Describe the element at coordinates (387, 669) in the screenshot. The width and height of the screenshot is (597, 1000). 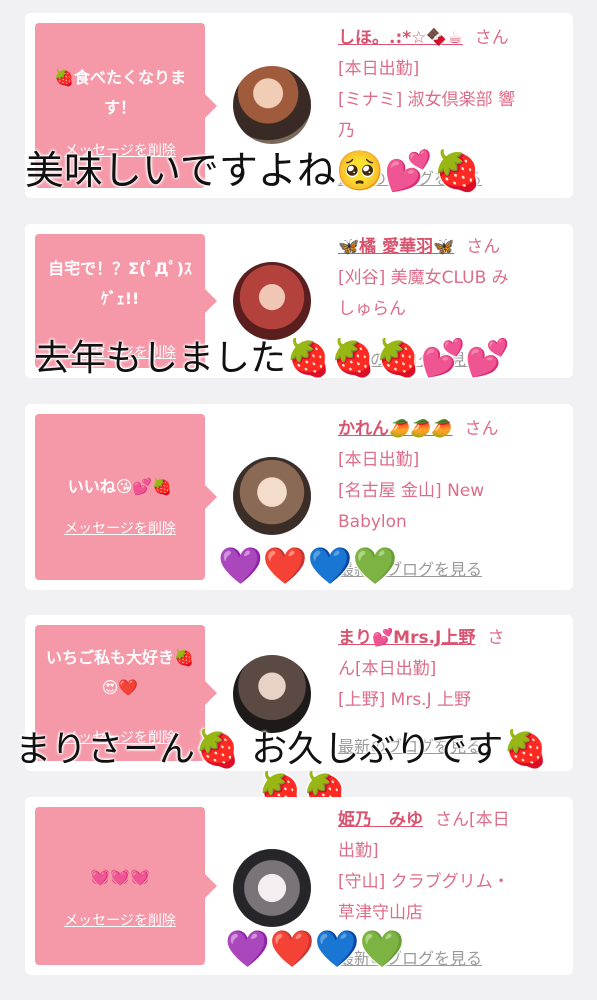
I see `status-text: ん[本日出勤]` at that location.